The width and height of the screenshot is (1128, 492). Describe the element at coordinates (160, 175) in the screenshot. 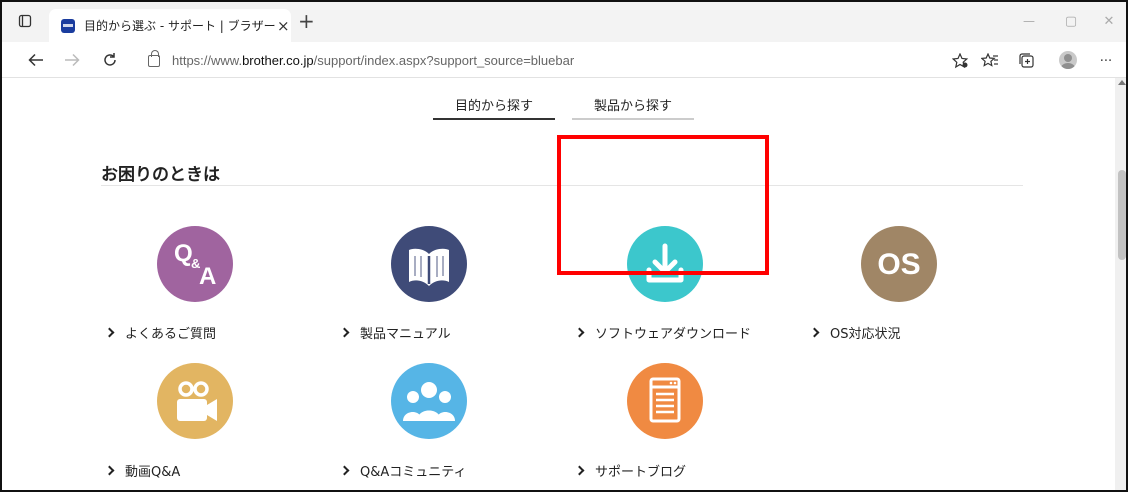

I see `section-title: お困りのときは` at that location.